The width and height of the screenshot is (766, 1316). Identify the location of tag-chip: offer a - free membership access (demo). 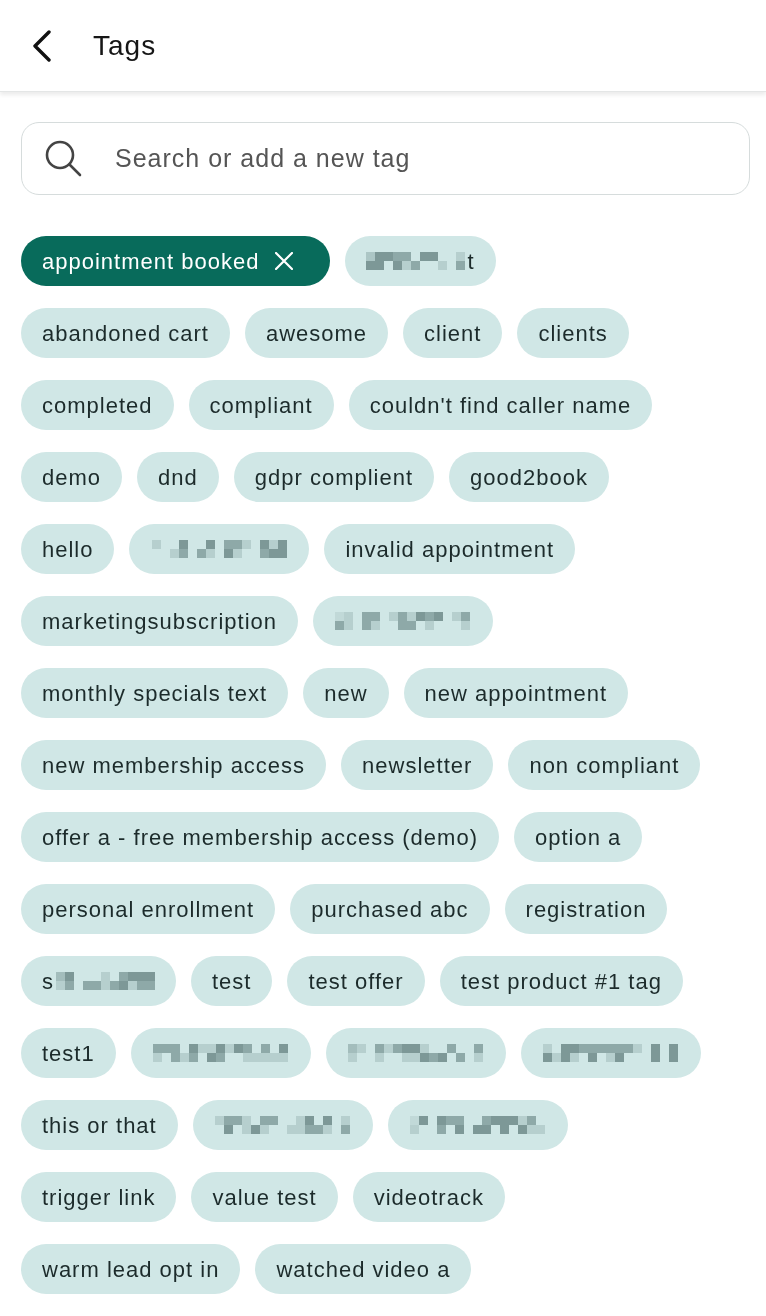
(260, 837).